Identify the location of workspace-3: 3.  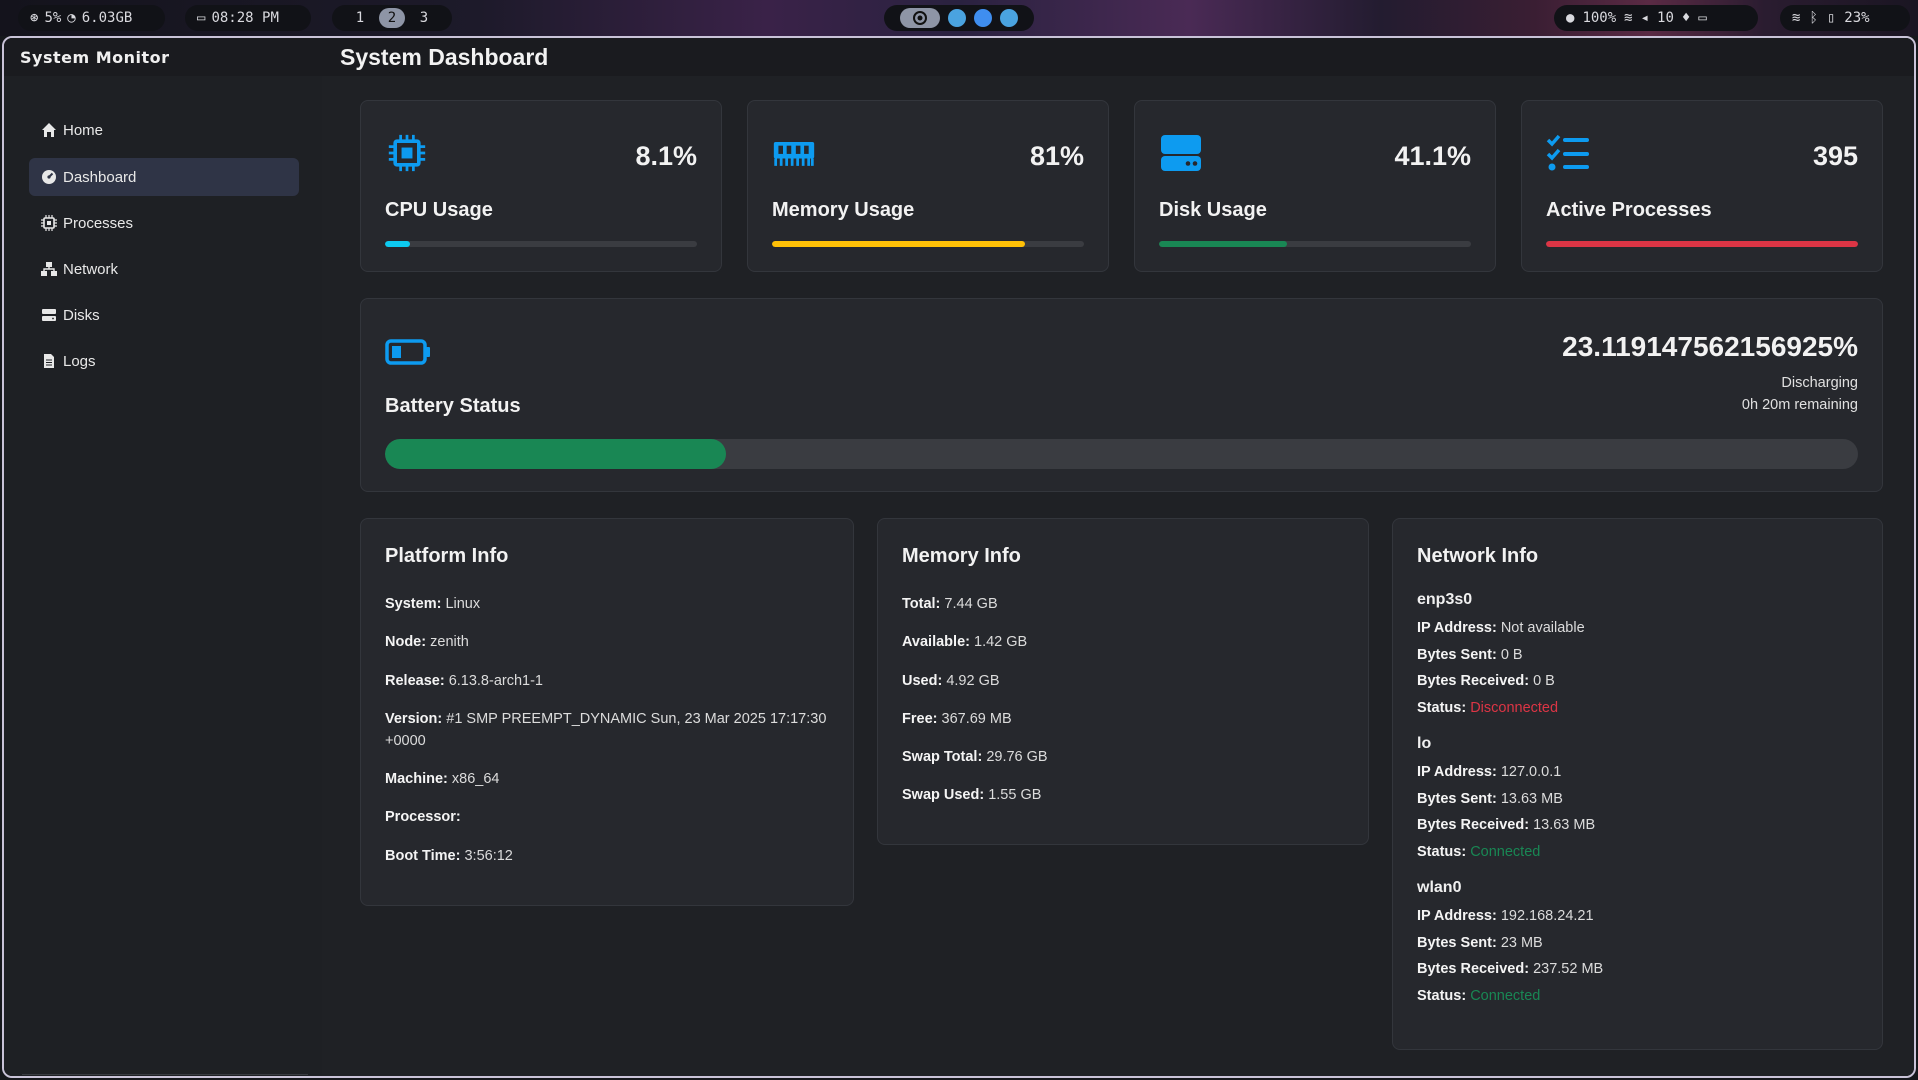
(424, 18).